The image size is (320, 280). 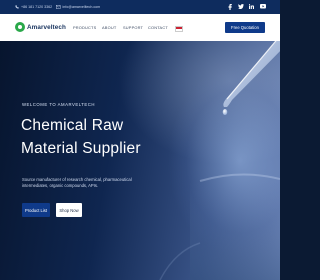 What do you see at coordinates (240, 6) in the screenshot?
I see `twitter-icon` at bounding box center [240, 6].